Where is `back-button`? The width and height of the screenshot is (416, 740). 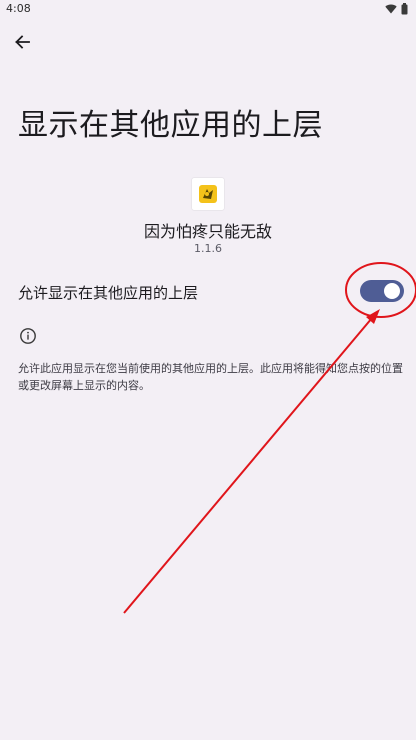
back-button is located at coordinates (22, 42).